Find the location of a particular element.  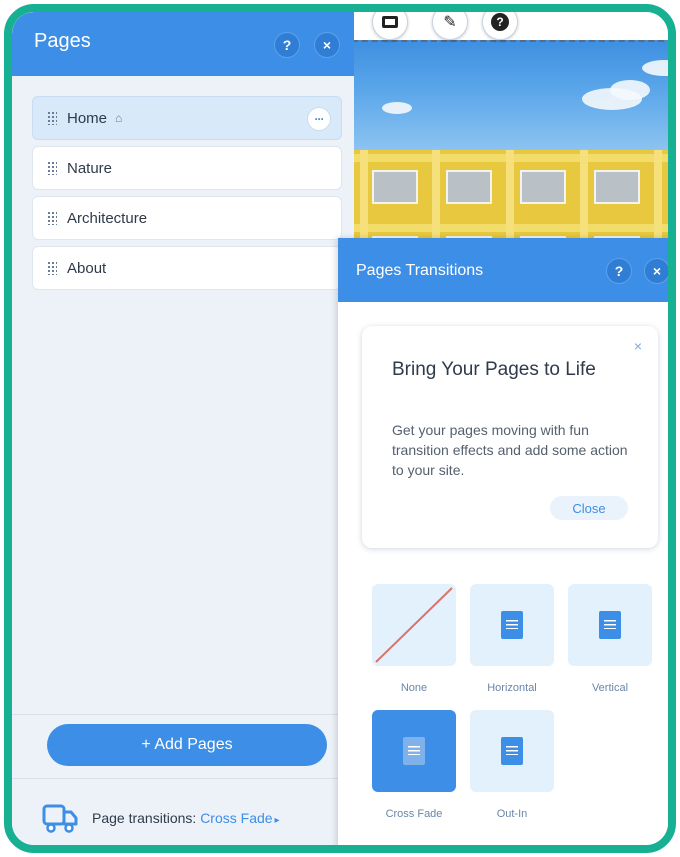

page-item-architecture: Architecture is located at coordinates (187, 218).